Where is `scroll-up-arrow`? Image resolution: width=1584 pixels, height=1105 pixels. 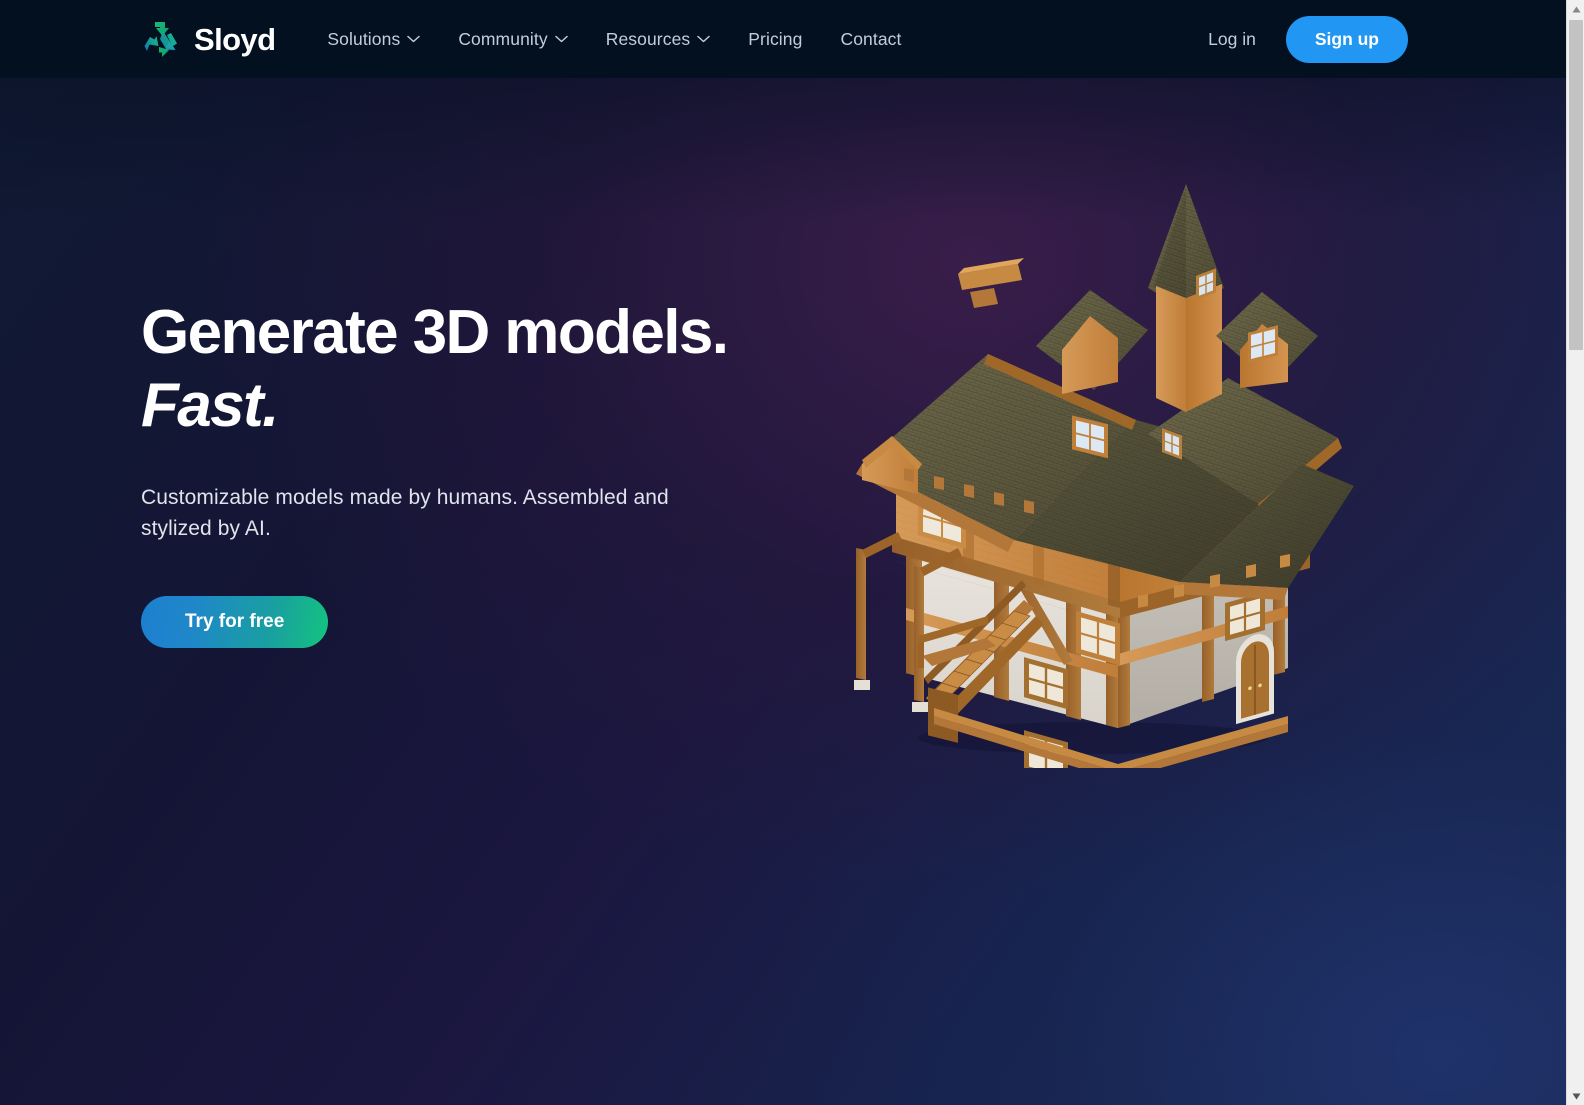 scroll-up-arrow is located at coordinates (1575, 9).